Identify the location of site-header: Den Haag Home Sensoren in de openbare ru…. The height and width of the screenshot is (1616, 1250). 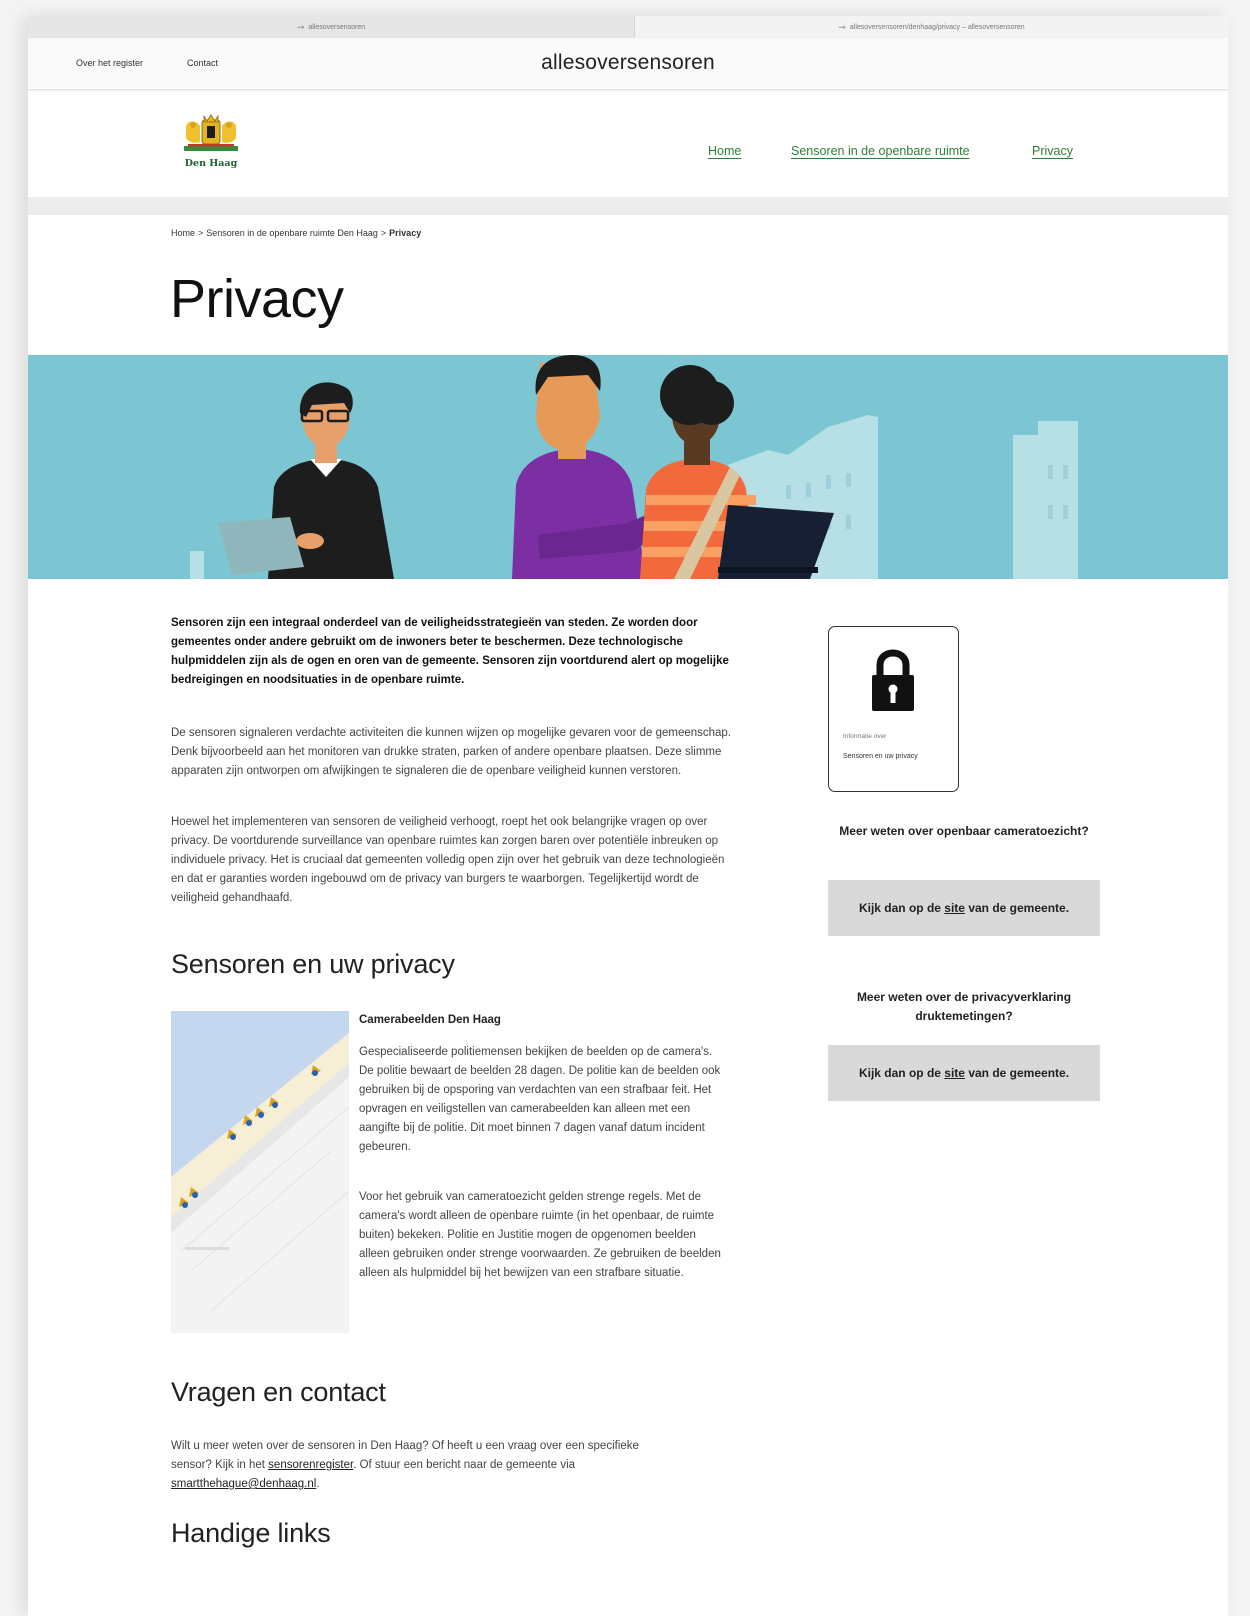
(628, 144).